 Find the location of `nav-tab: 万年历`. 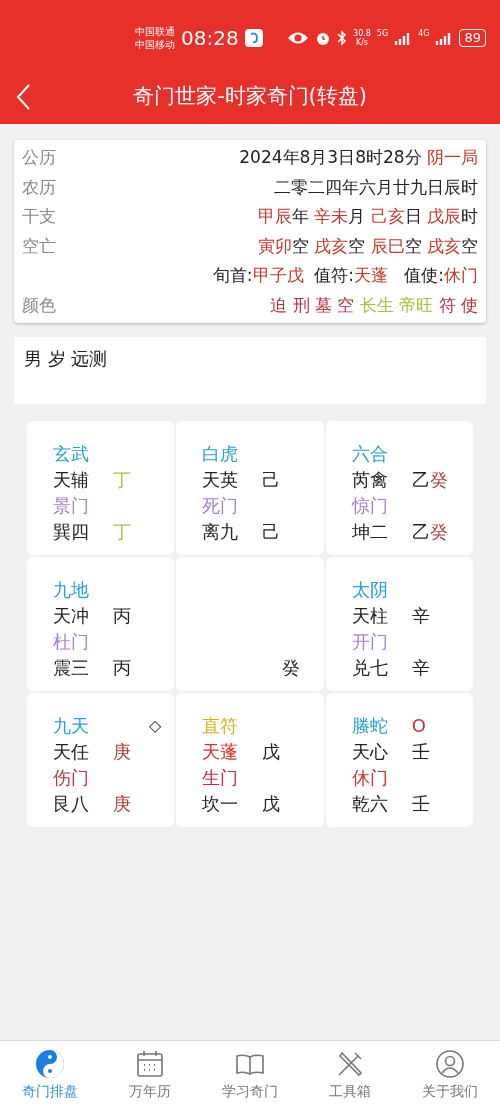

nav-tab: 万年历 is located at coordinates (150, 1076).